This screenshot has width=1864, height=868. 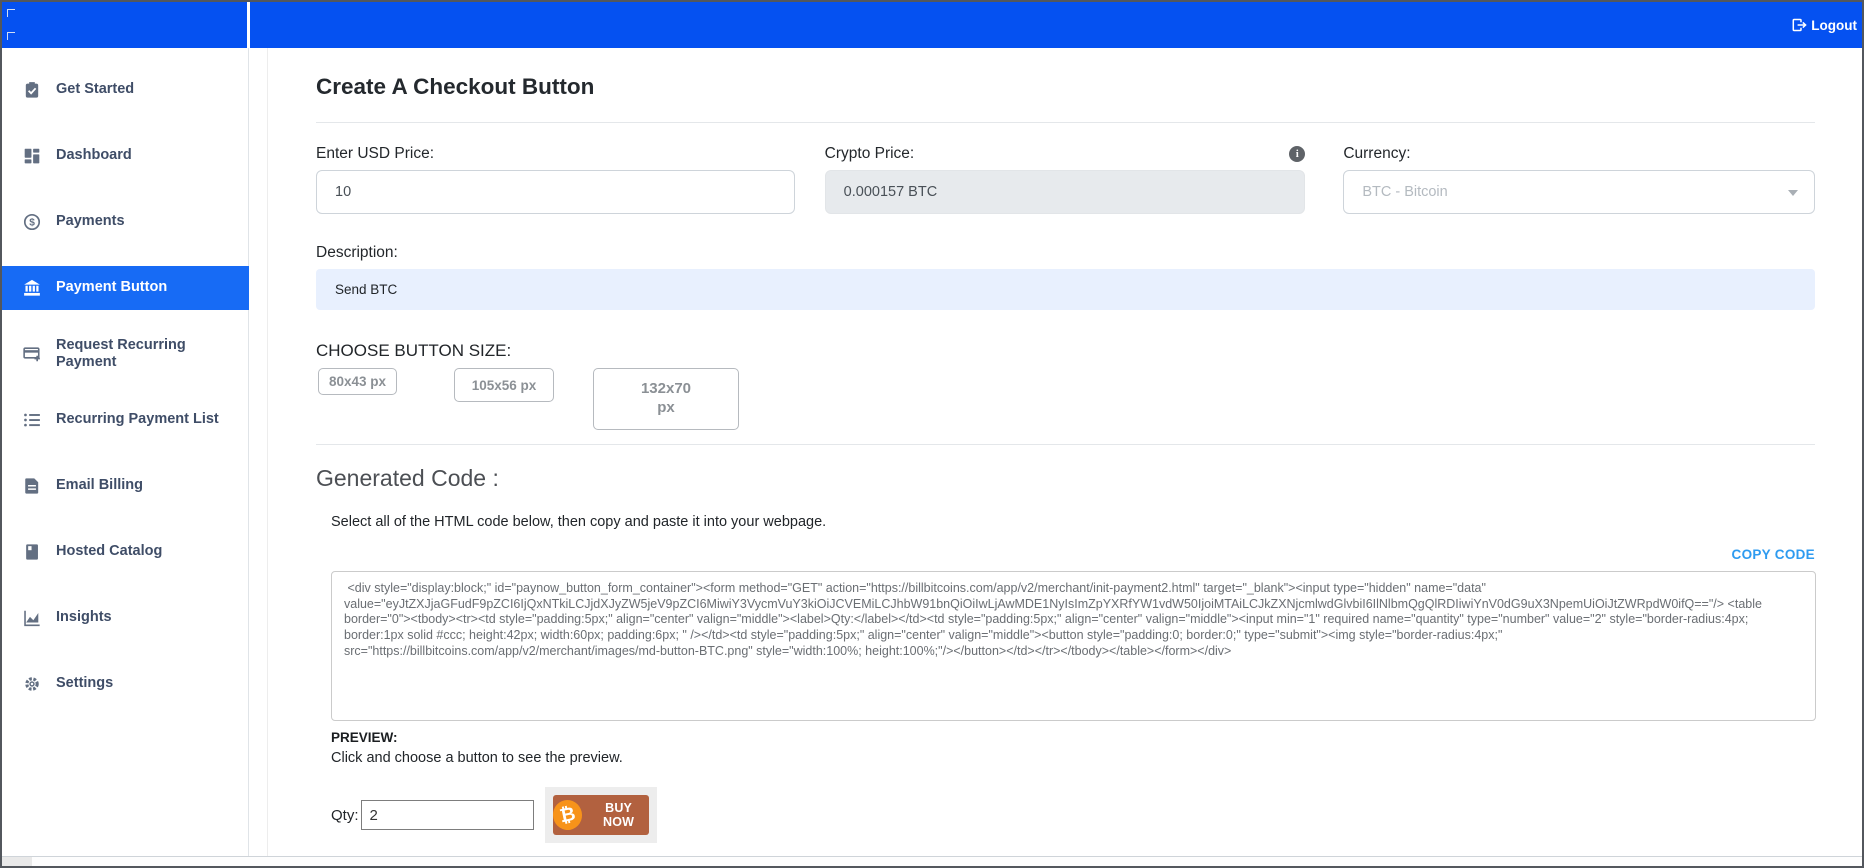 I want to click on buy-now-button: ₿ BUY NOW, so click(x=599, y=815).